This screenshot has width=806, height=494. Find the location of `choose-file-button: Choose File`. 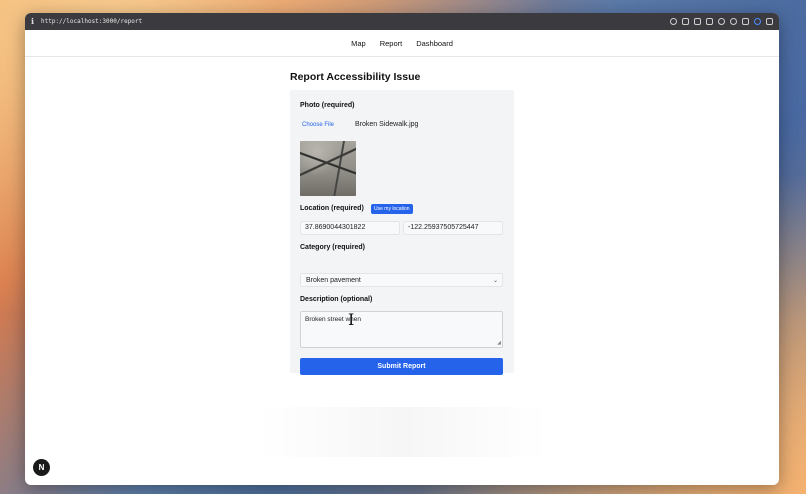

choose-file-button: Choose File is located at coordinates (318, 125).